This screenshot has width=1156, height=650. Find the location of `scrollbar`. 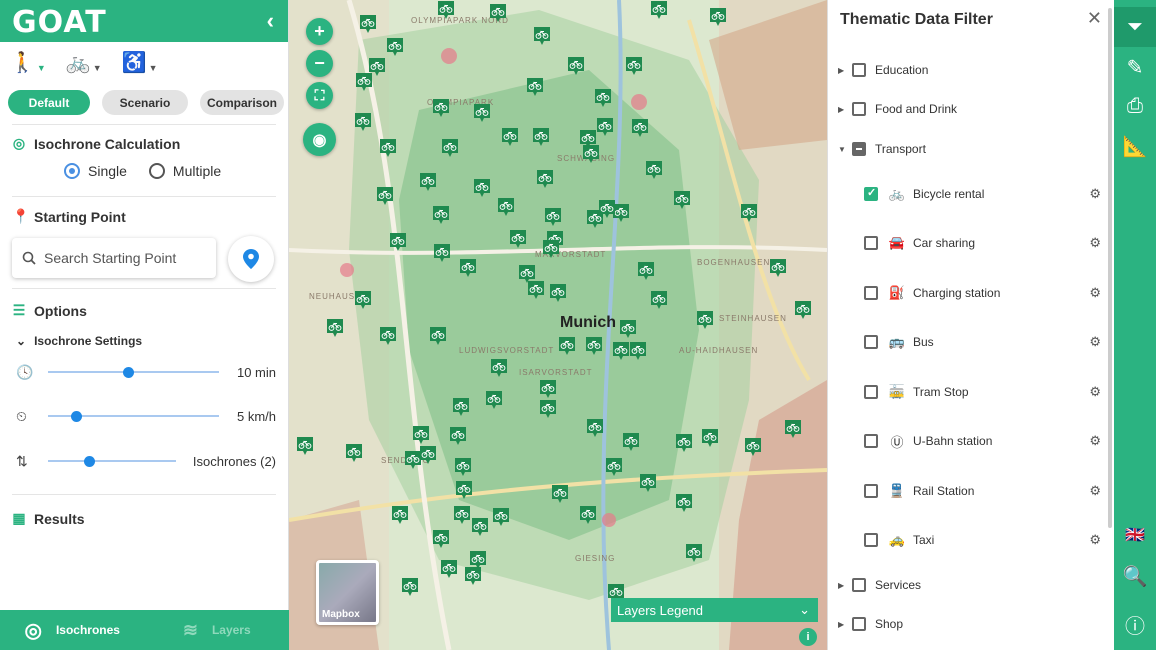

scrollbar is located at coordinates (1110, 268).